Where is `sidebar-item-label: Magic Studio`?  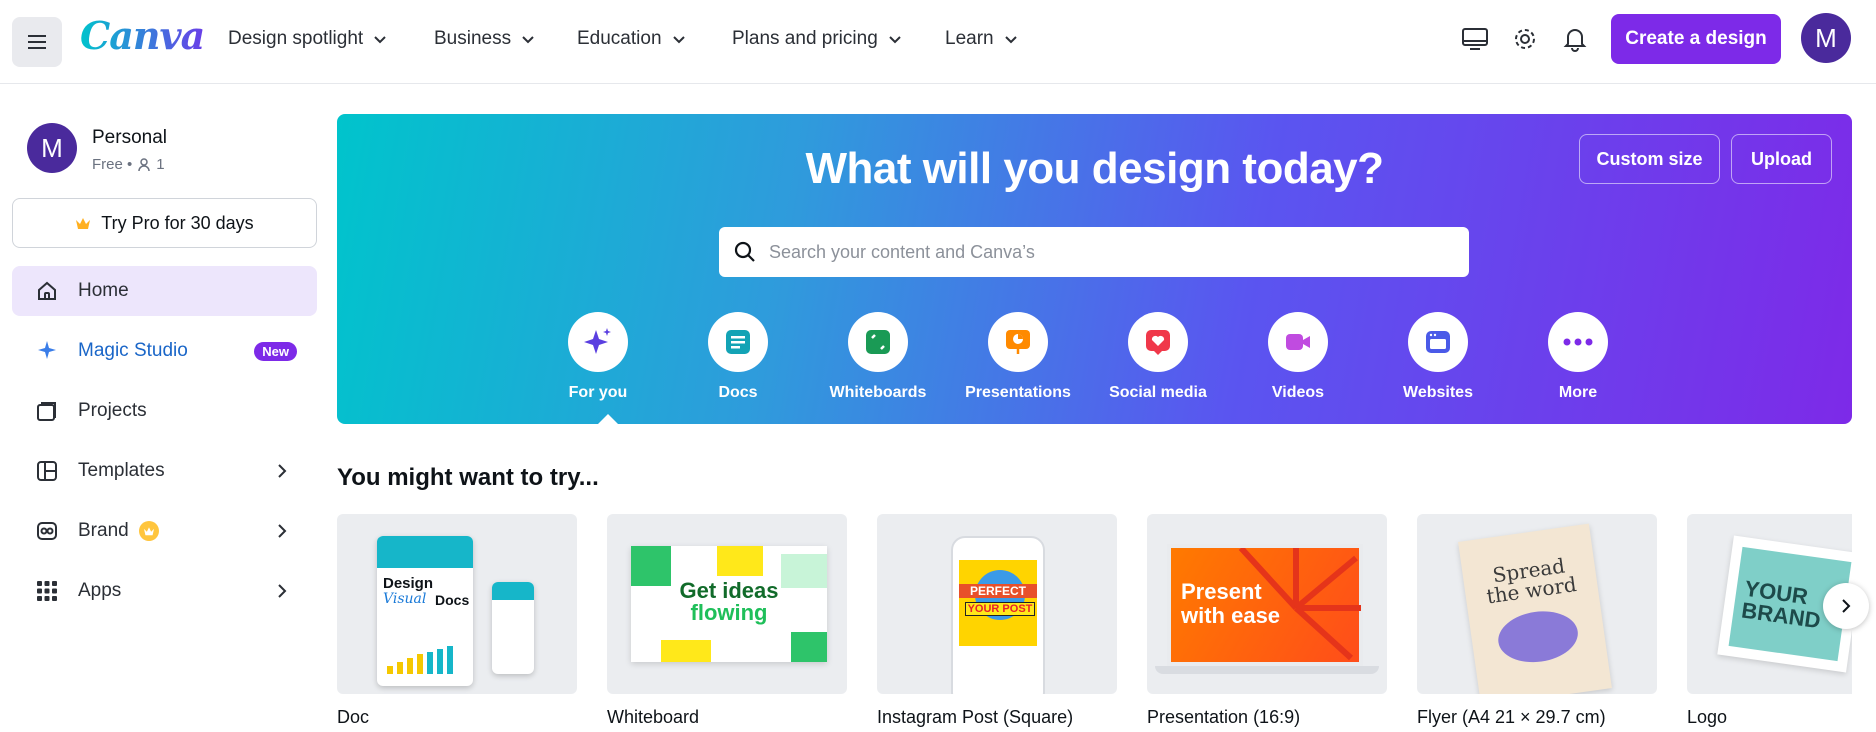
sidebar-item-label: Magic Studio is located at coordinates (133, 350).